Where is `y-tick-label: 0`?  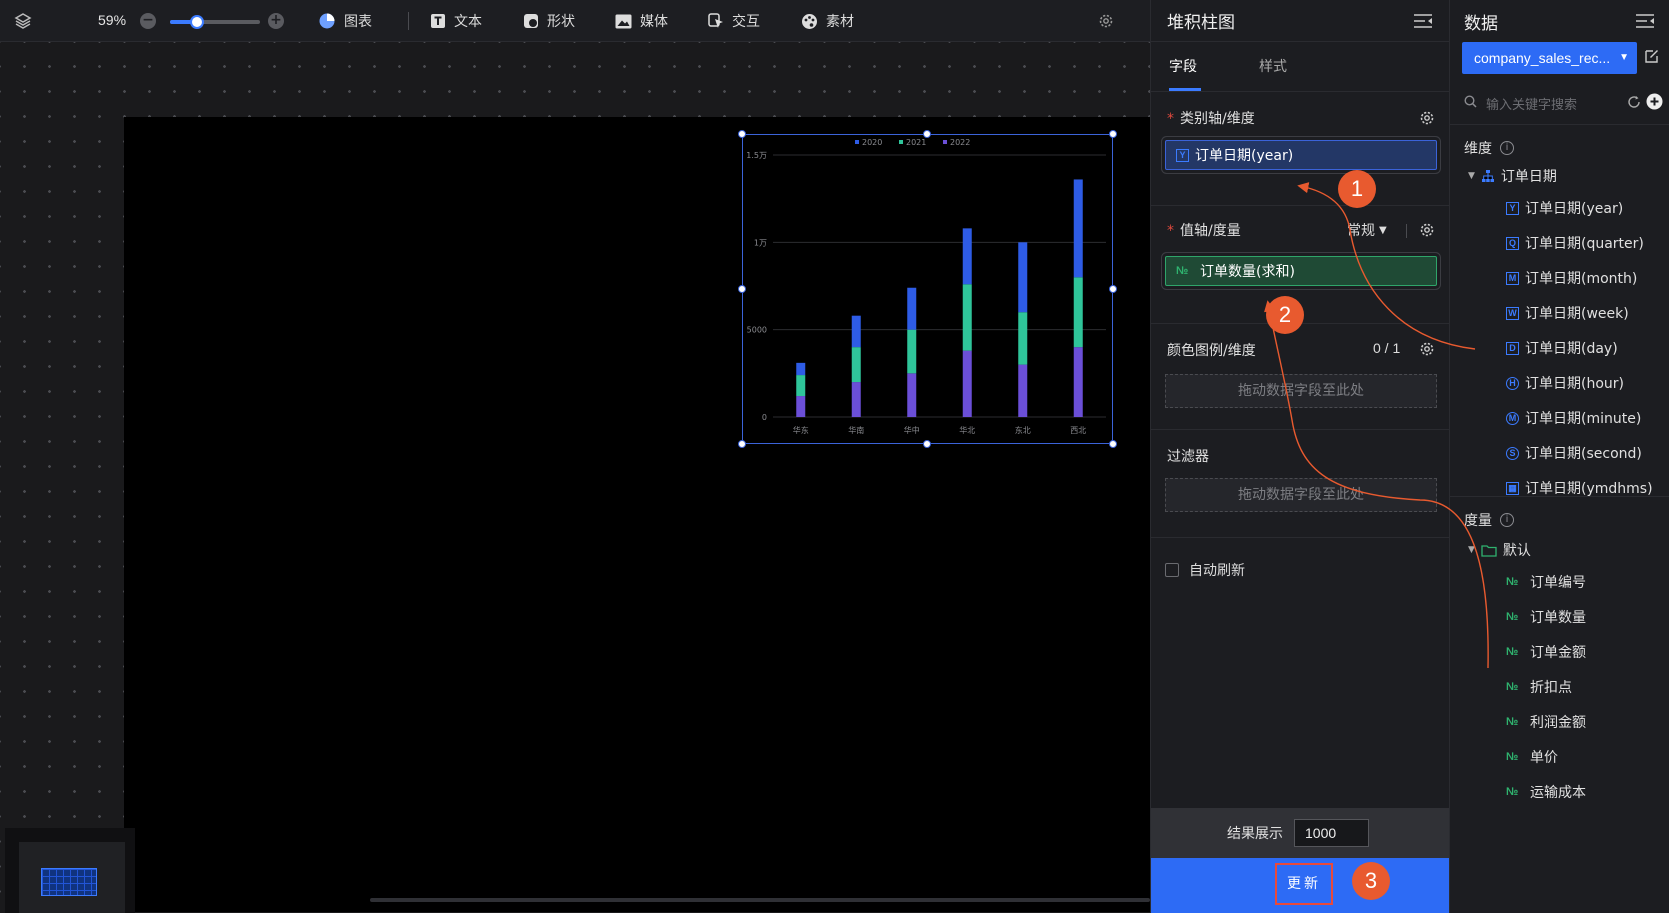
y-tick-label: 0 is located at coordinates (764, 417).